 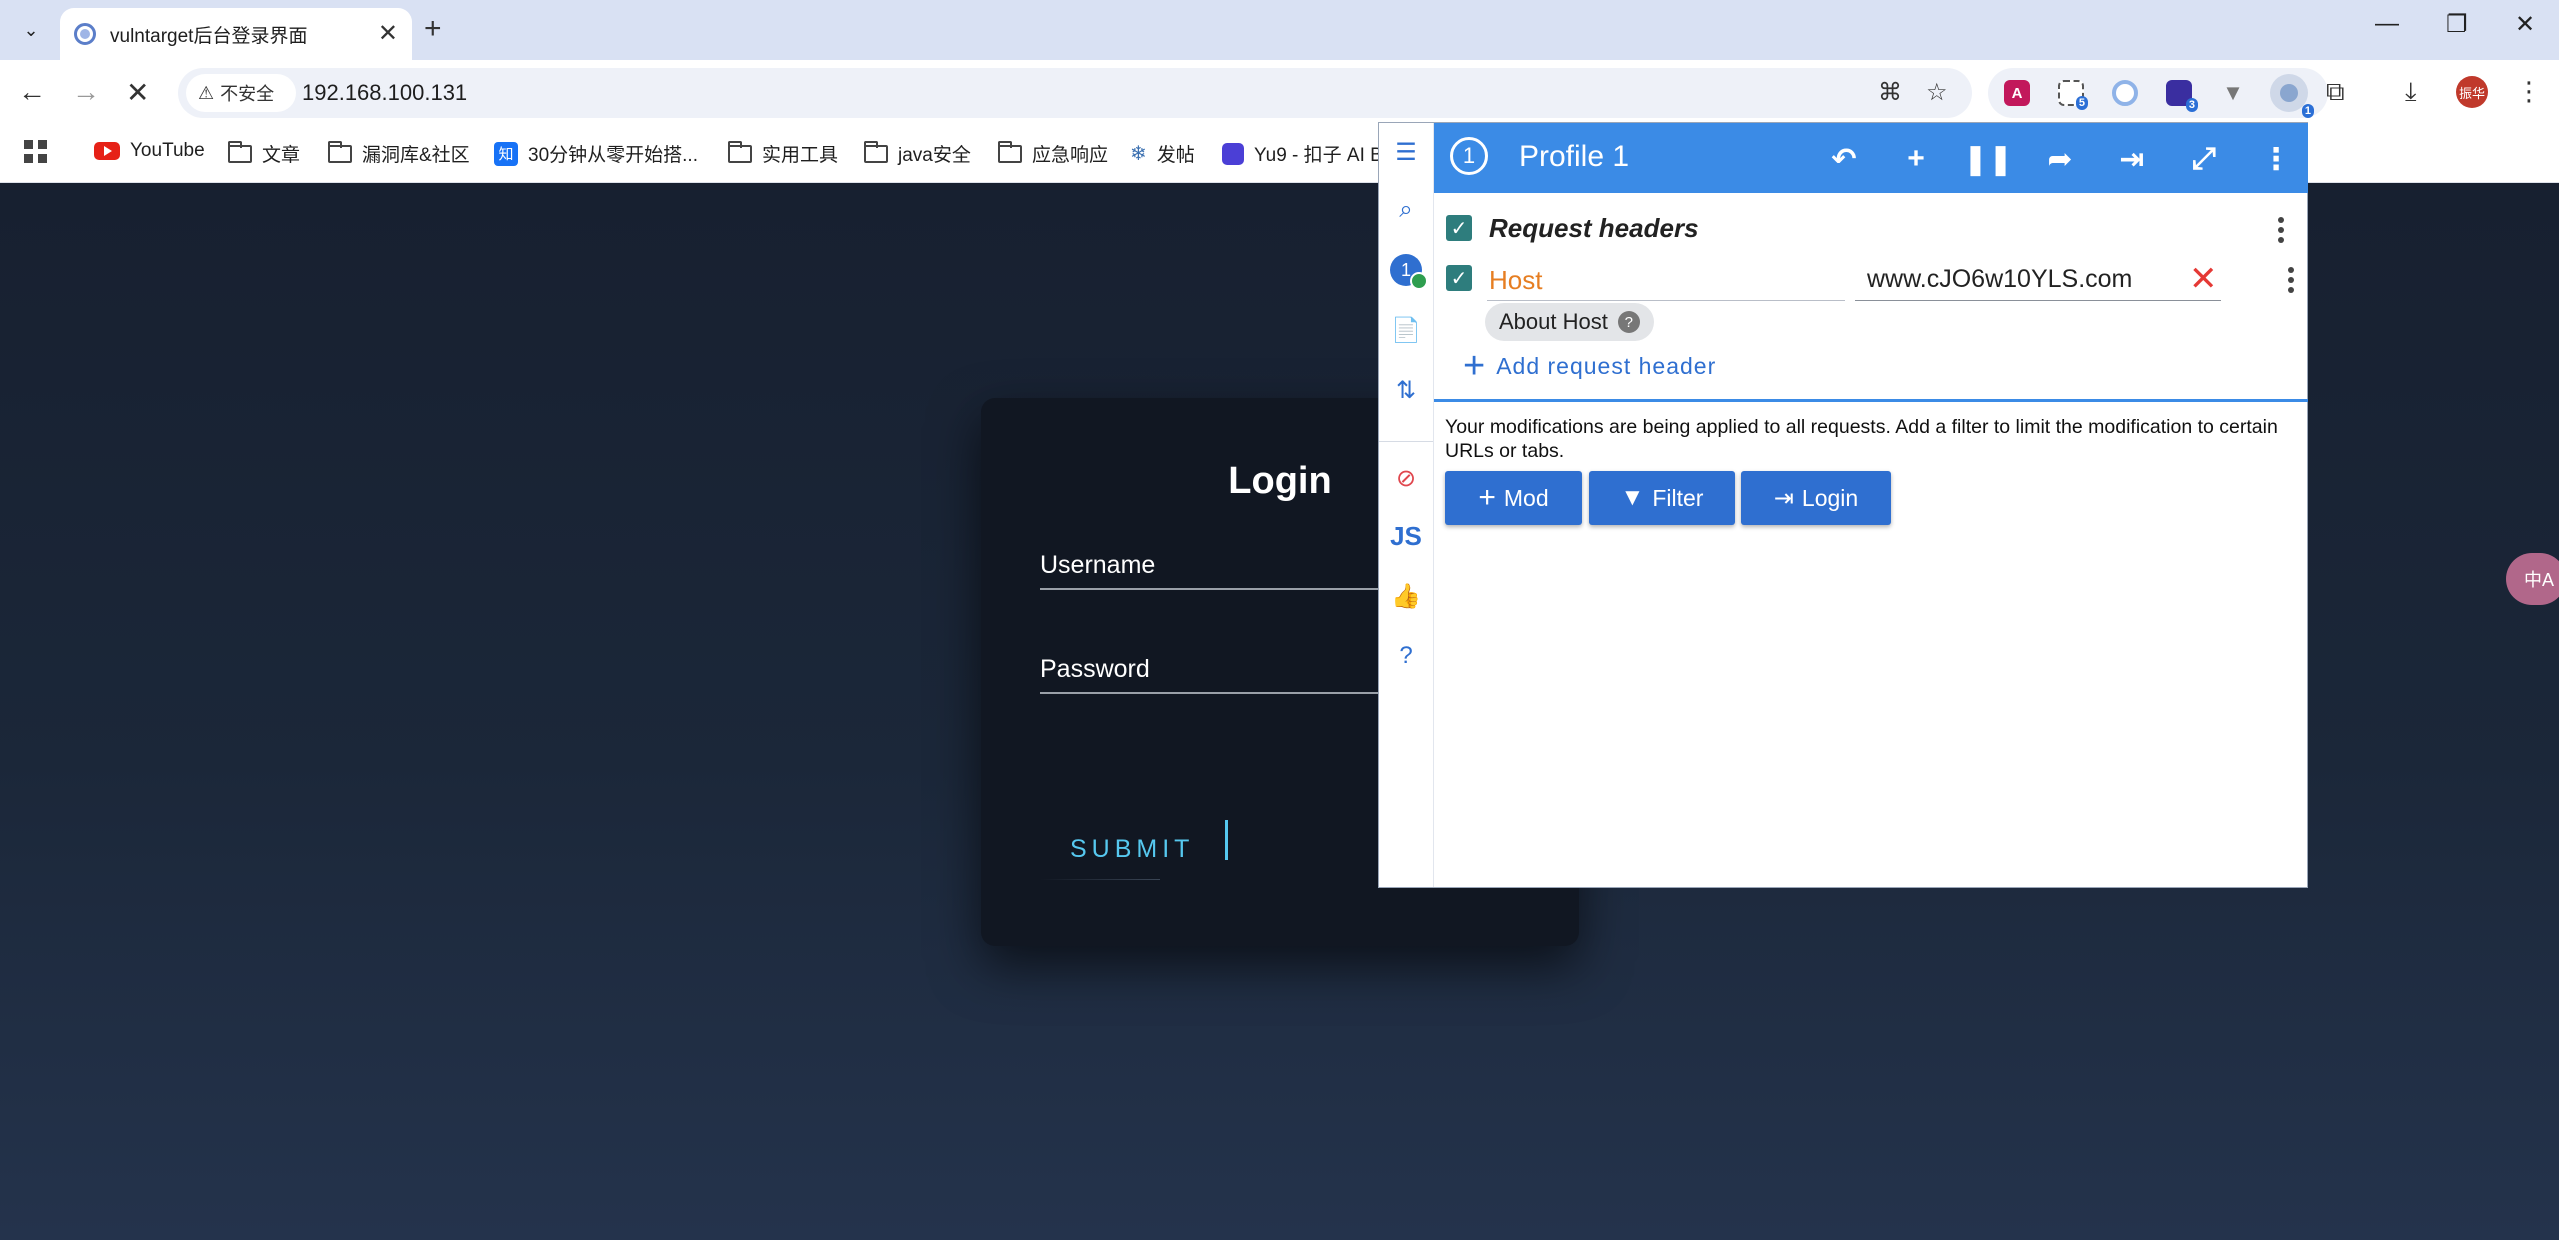 I want to click on translate-ext-icon: A, so click(x=2017, y=93).